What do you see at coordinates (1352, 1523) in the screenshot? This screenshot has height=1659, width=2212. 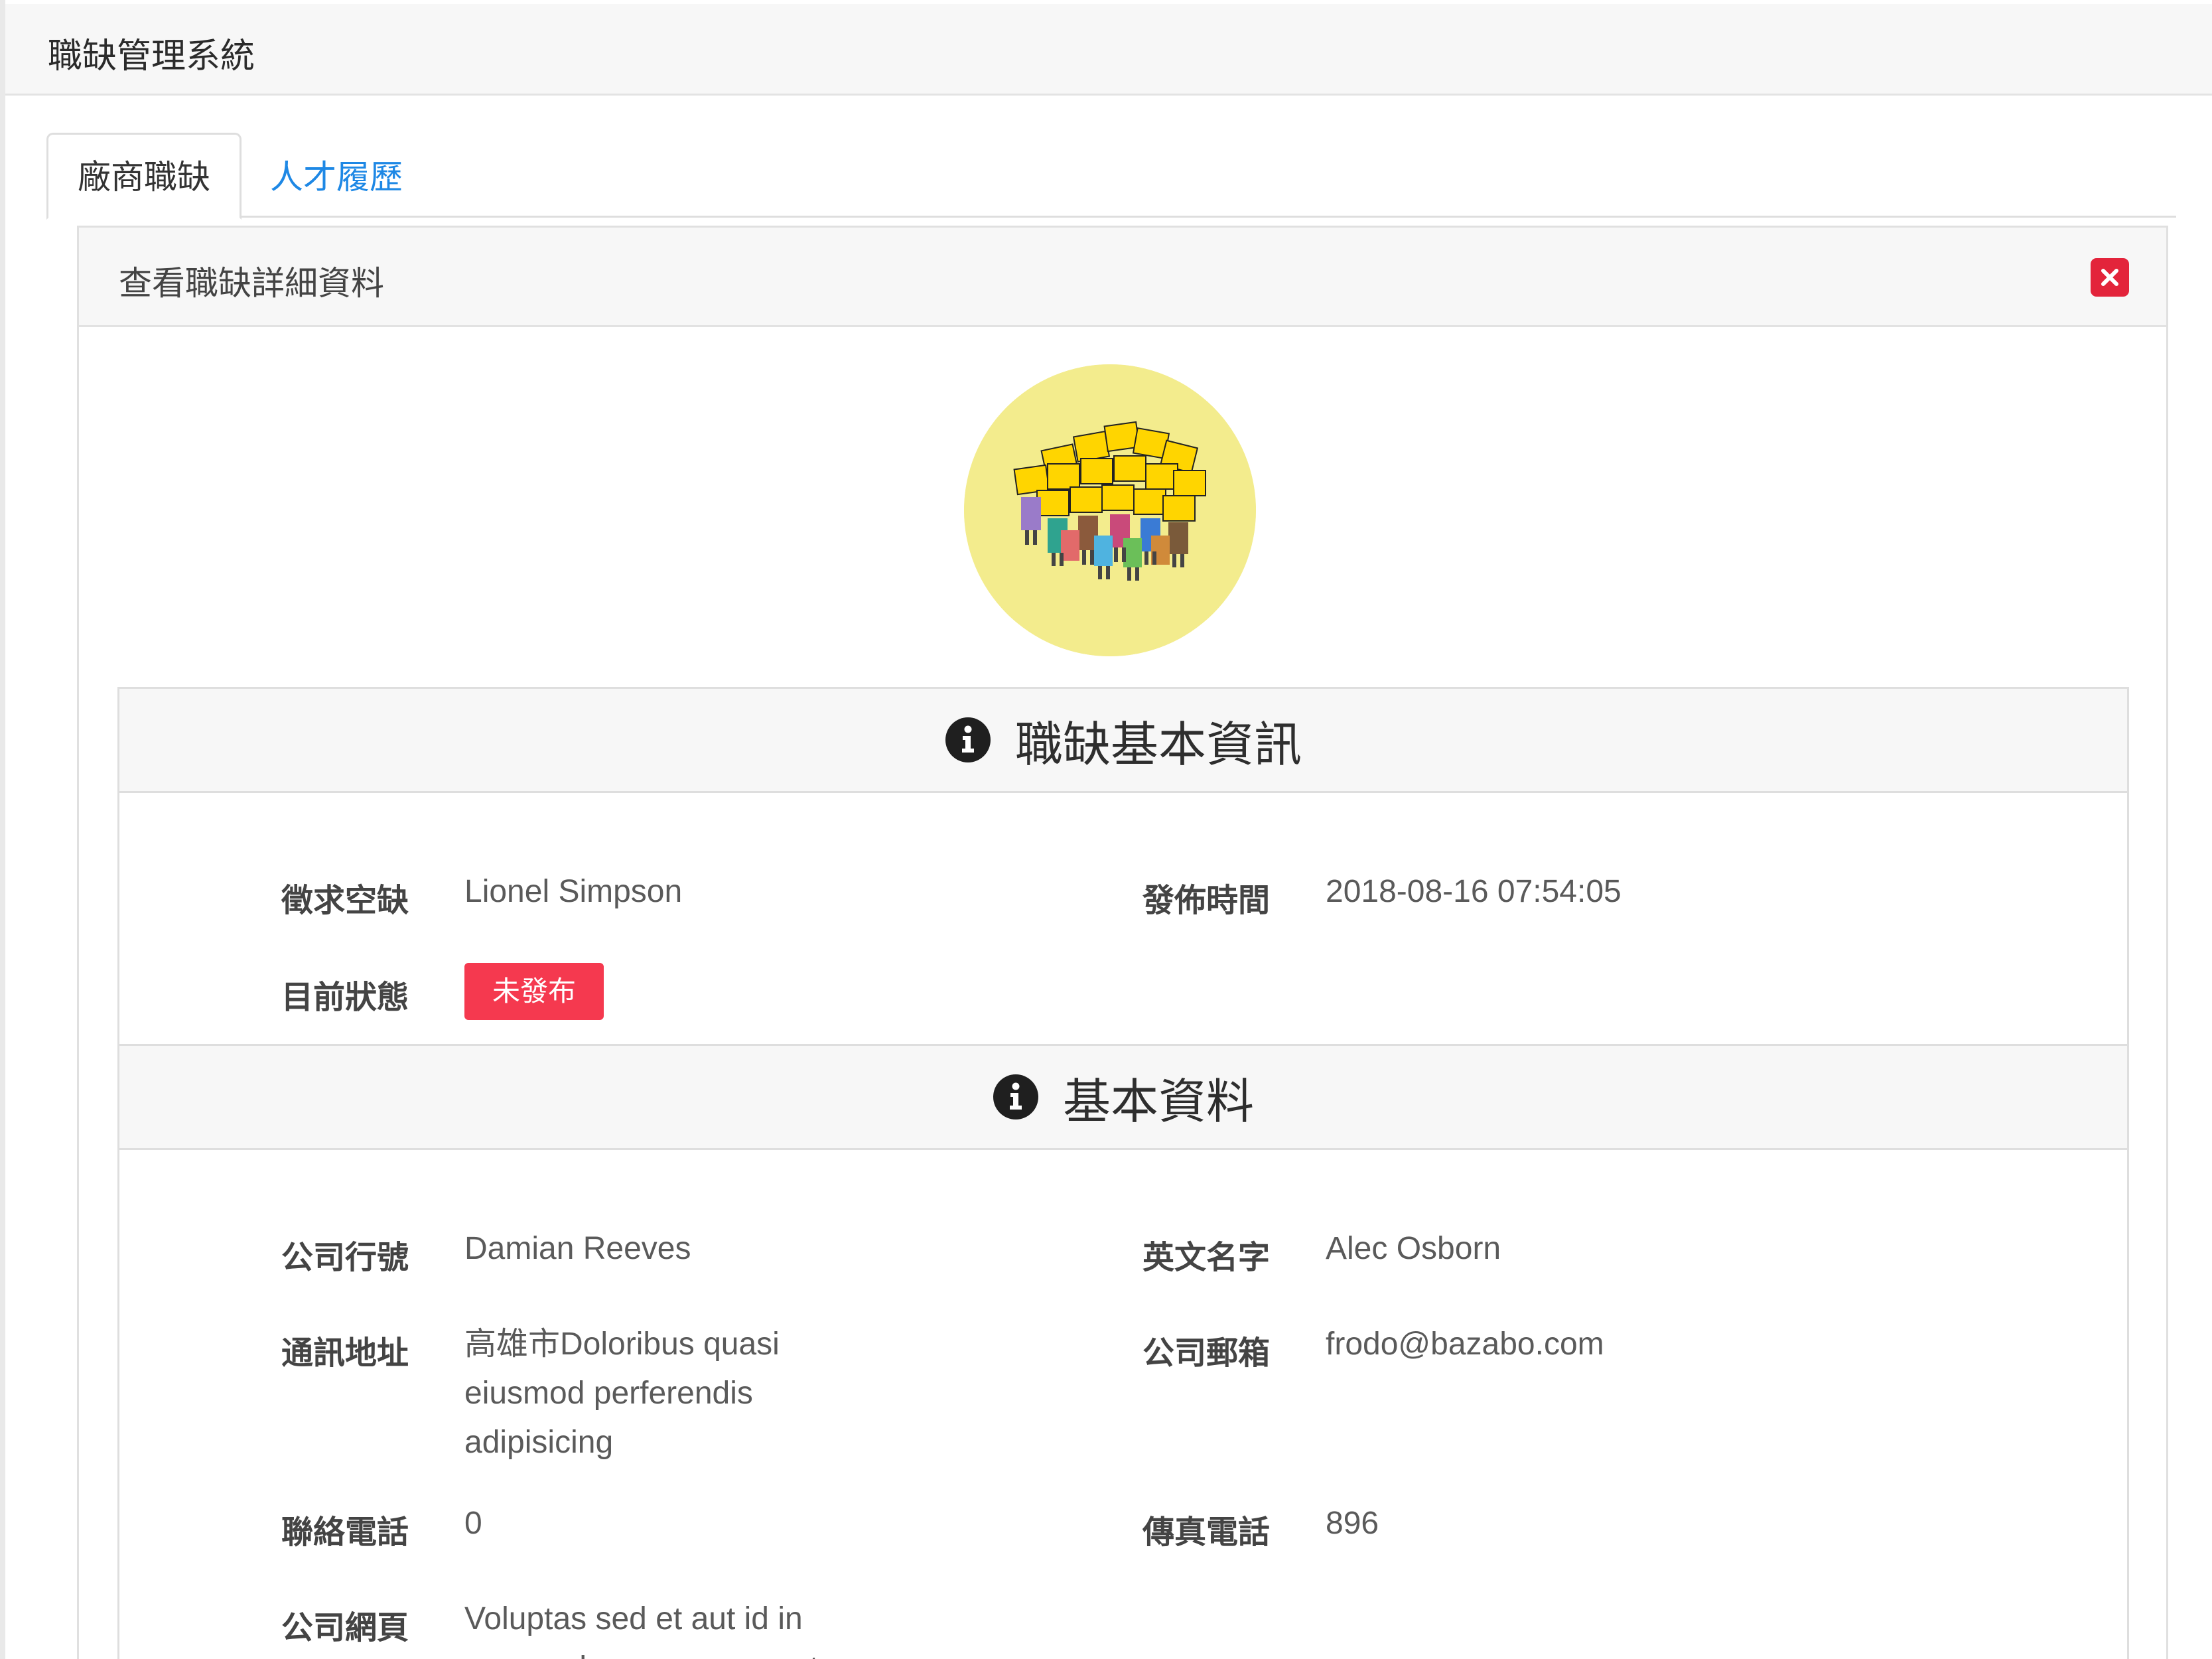 I see `fax-value: 896` at bounding box center [1352, 1523].